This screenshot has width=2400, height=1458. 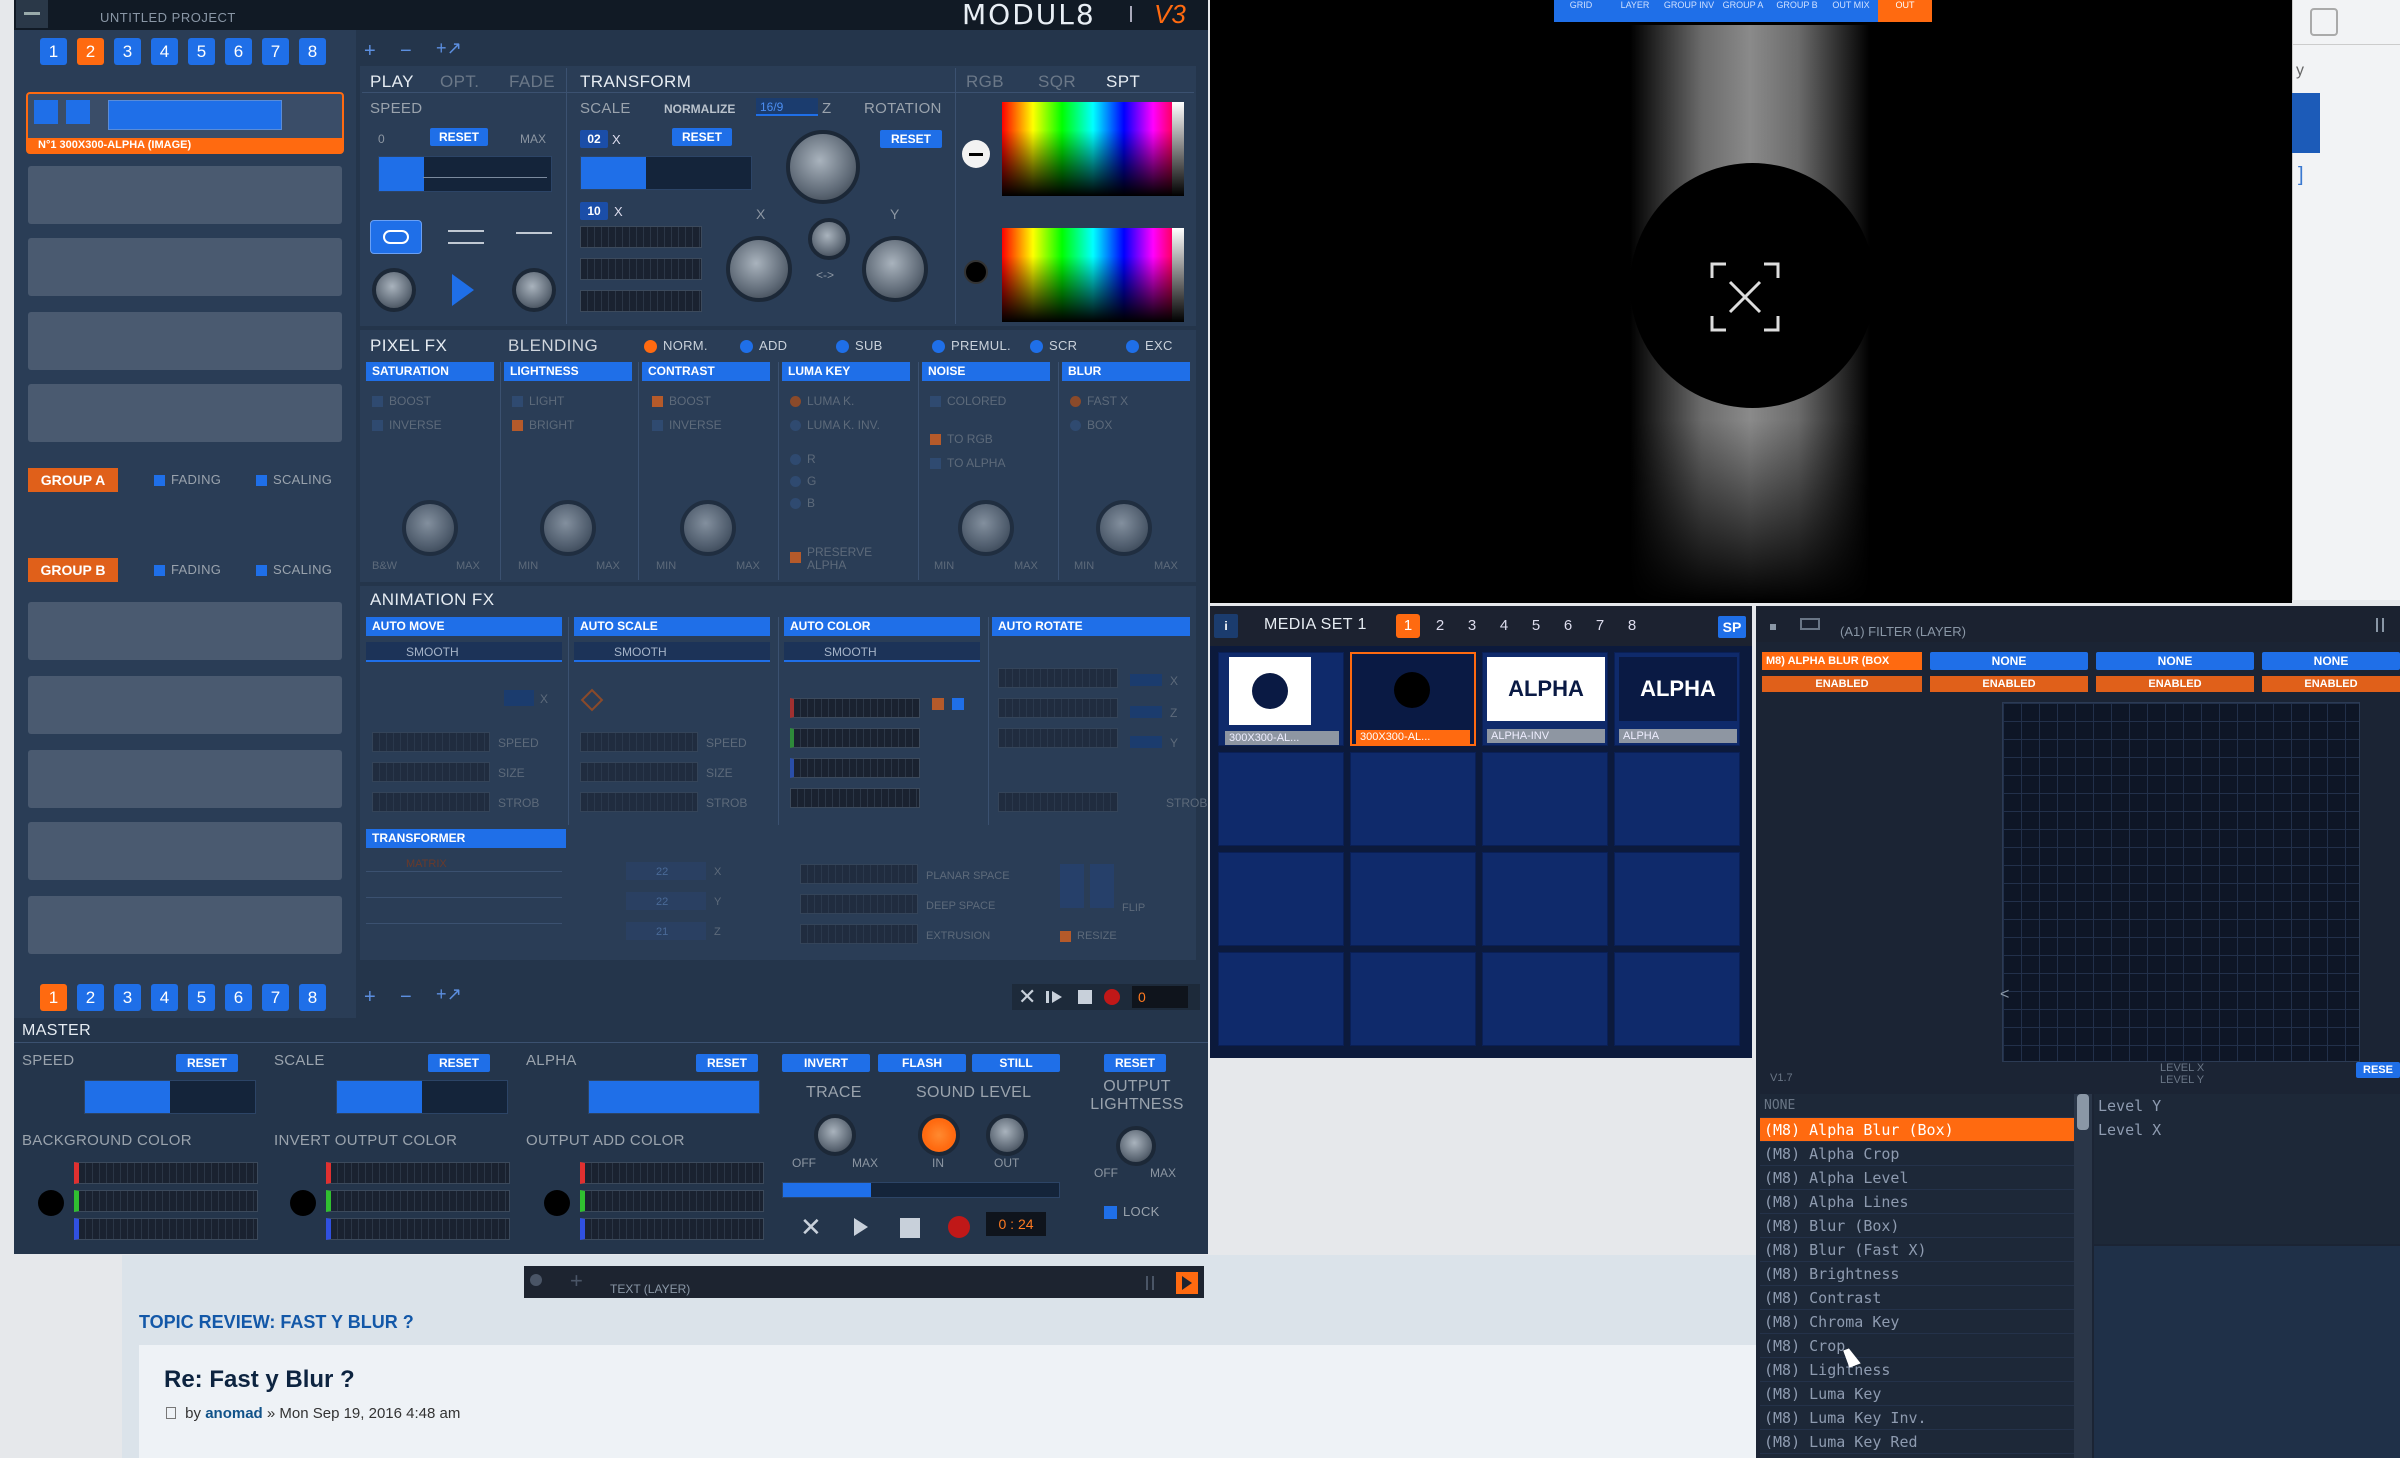 I want to click on remove-layer-icon: −, so click(x=406, y=51).